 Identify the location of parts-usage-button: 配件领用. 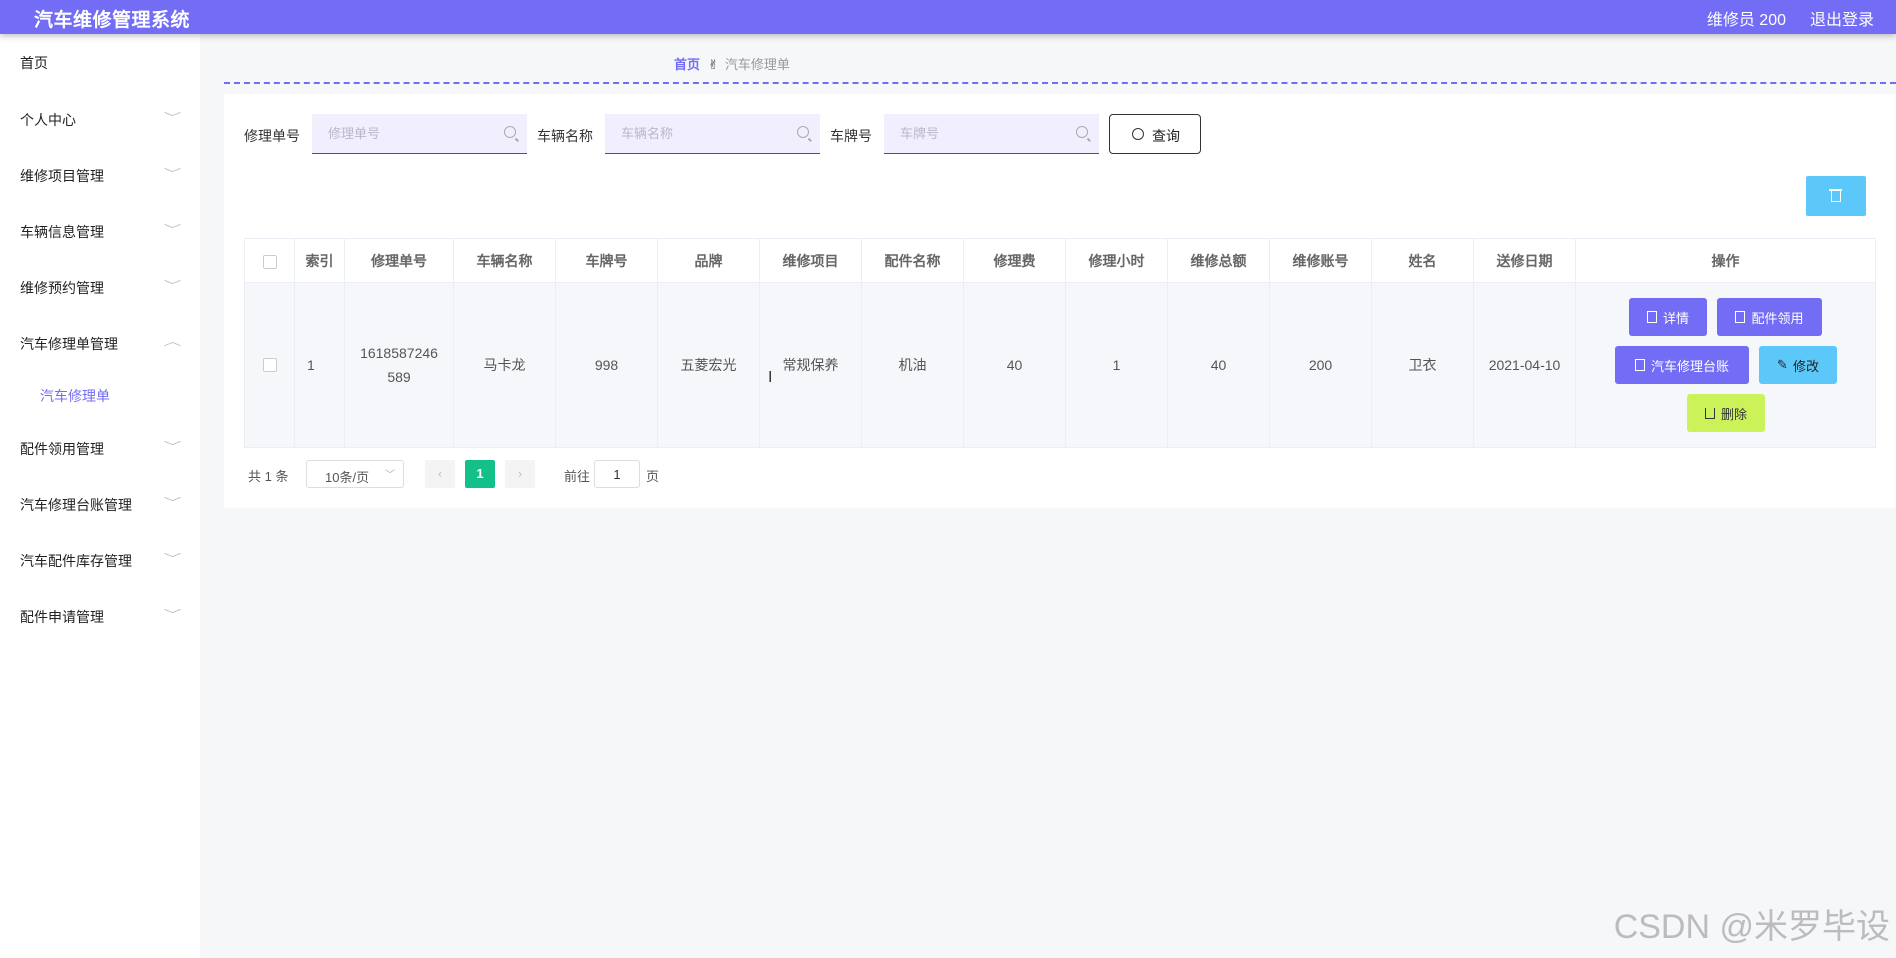
(1769, 317).